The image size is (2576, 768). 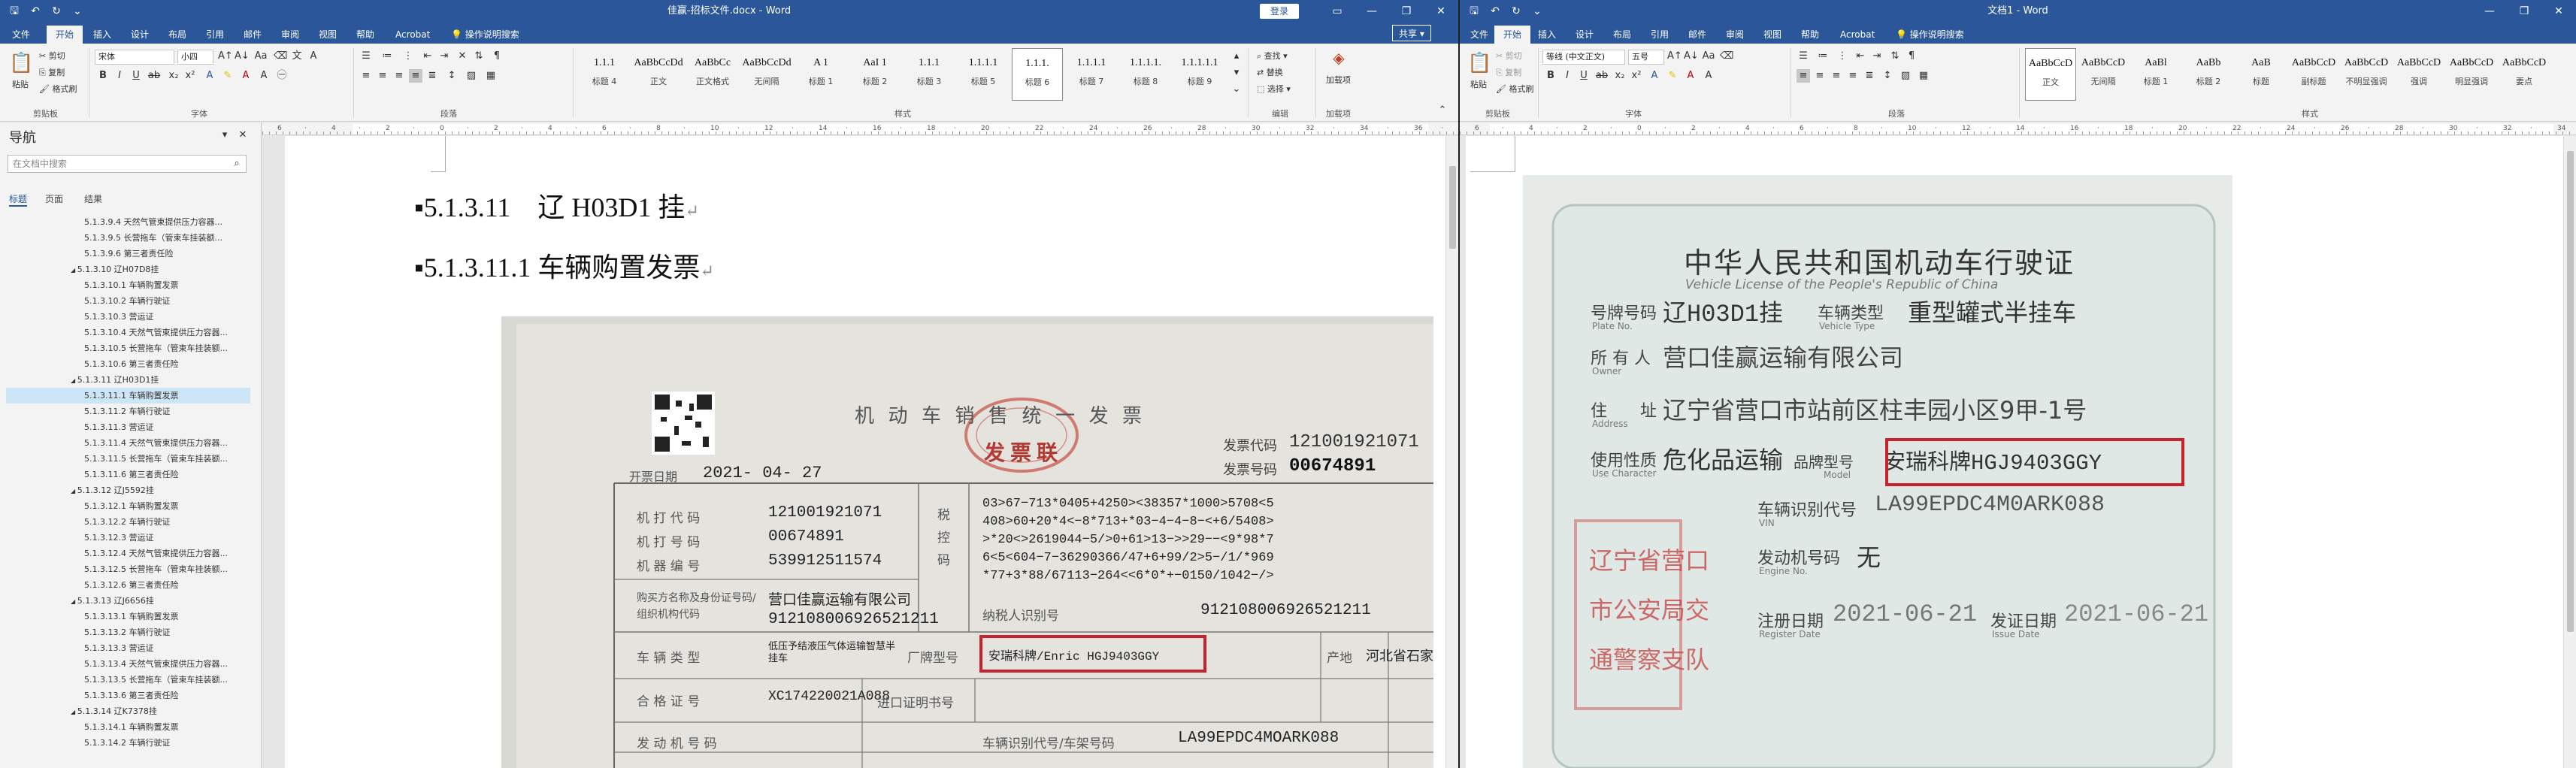 What do you see at coordinates (128, 364) in the screenshot?
I see `nav-heading-item: 5.1.3.10.6 第三者责任险` at bounding box center [128, 364].